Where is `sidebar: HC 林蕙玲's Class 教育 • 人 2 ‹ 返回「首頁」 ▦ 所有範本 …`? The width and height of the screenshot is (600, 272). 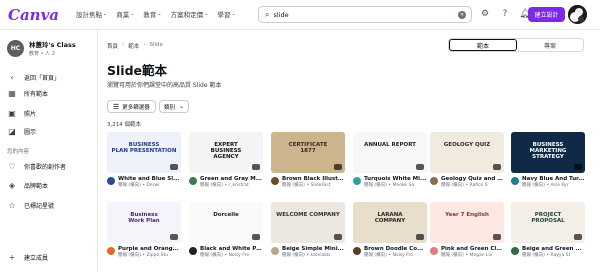 sidebar: HC 林蕙玲's Class 教育 • 人 2 ‹ 返回「首頁」 ▦ 所有範本 … is located at coordinates (49, 151).